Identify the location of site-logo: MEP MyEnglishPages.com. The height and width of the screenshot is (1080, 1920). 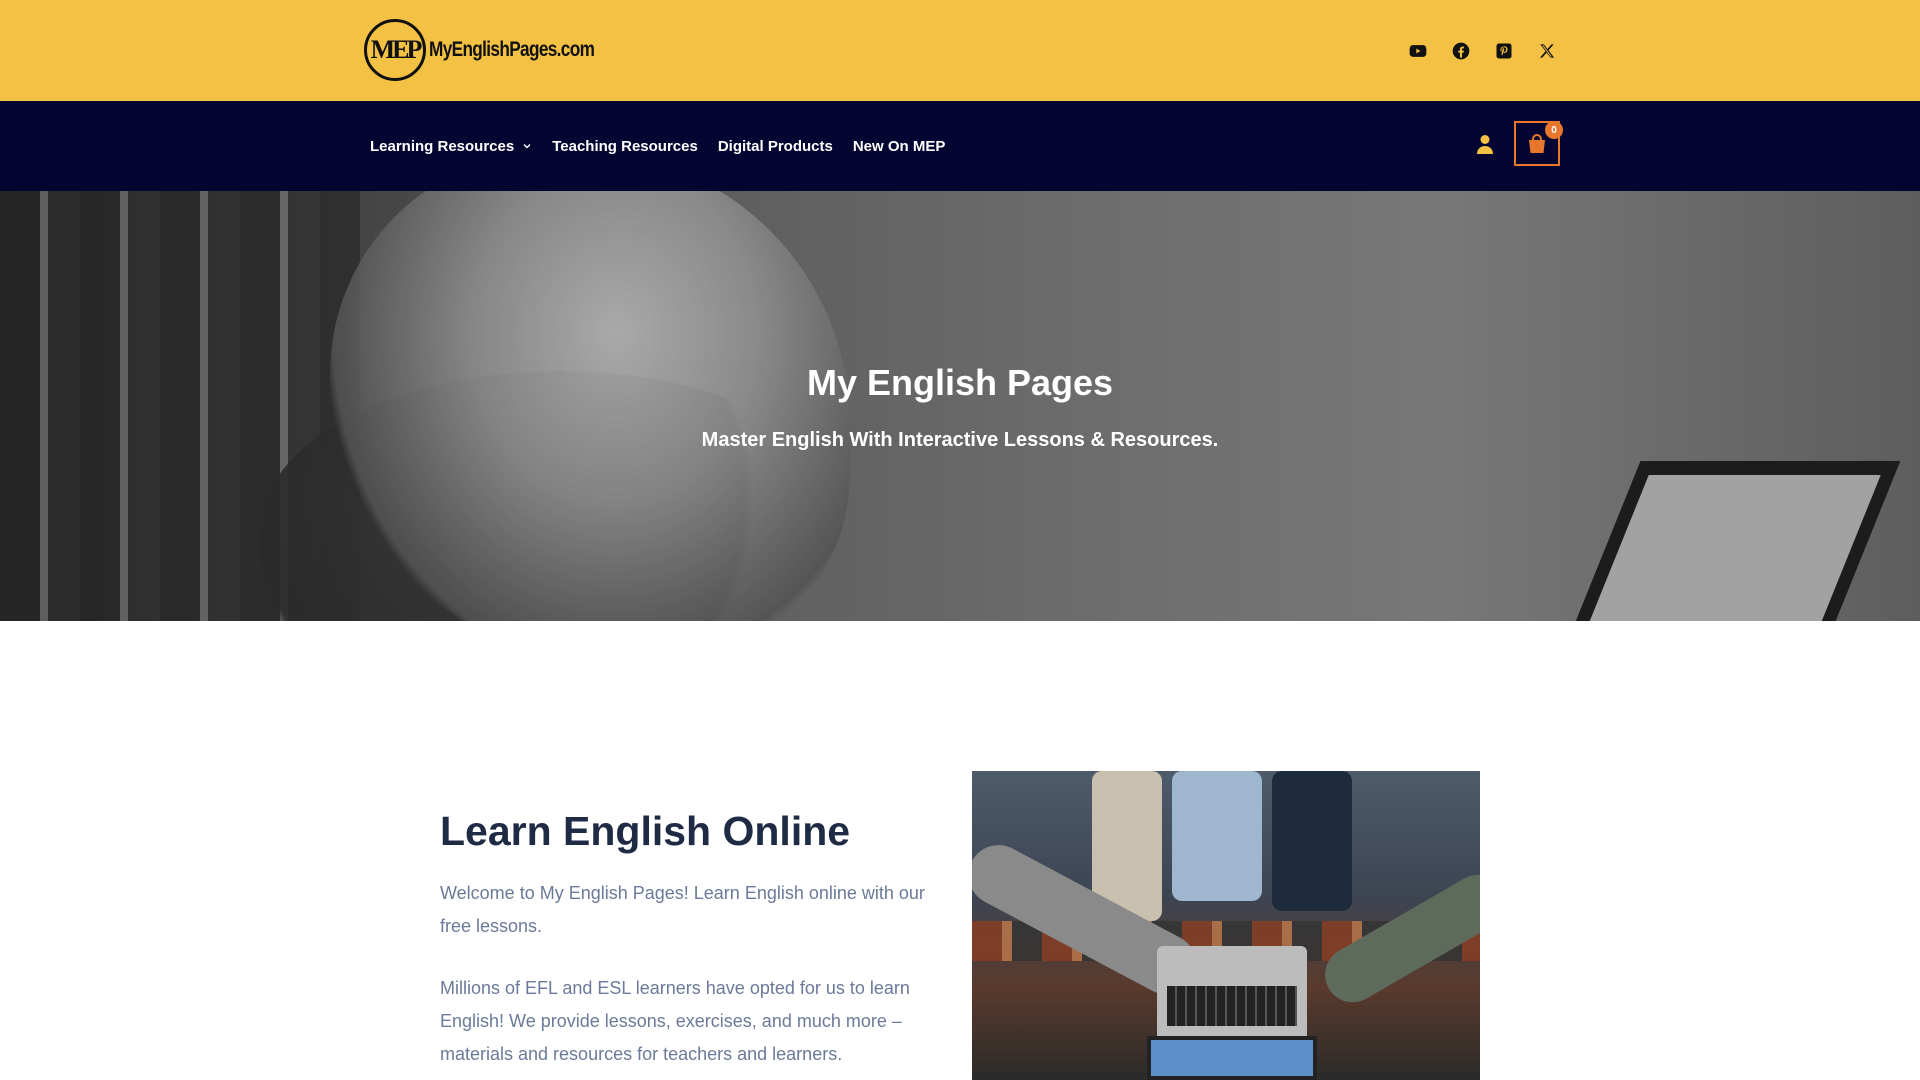
(497, 50).